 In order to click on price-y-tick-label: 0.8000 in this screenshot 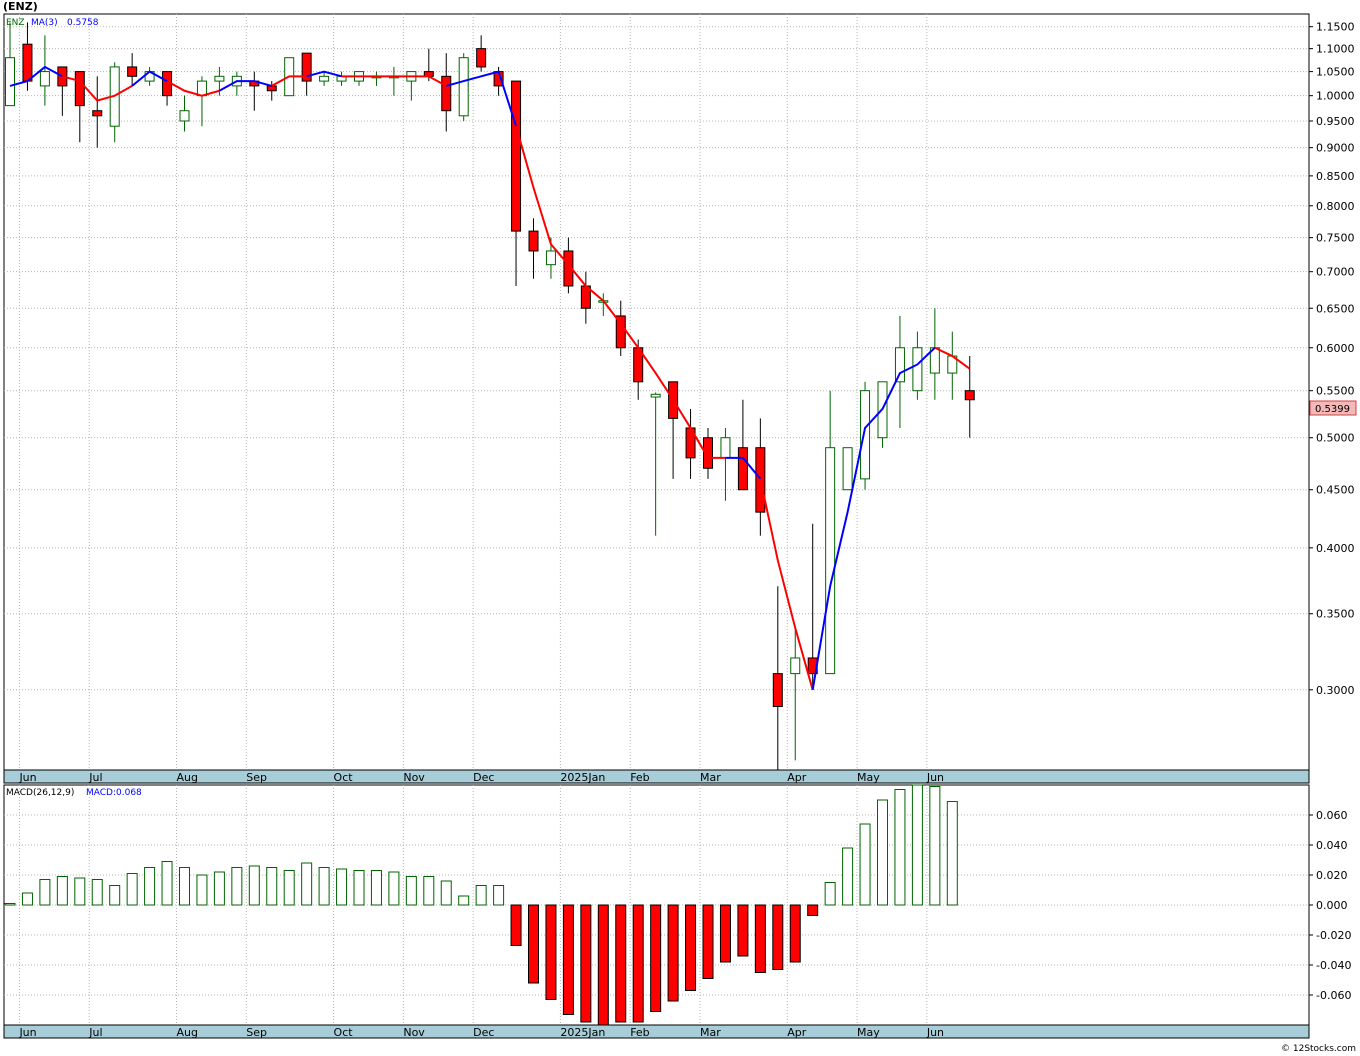, I will do `click(1335, 206)`.